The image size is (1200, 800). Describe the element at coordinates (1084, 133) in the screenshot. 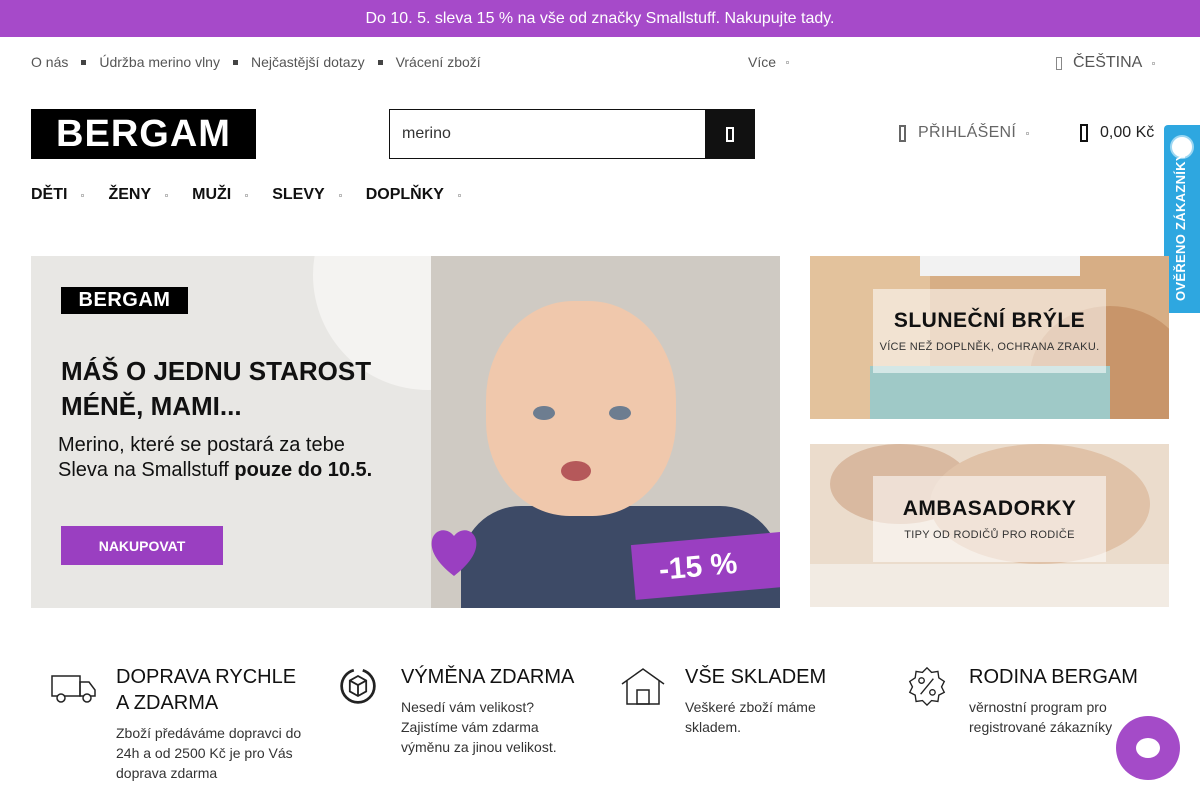

I see `cart-icon` at that location.